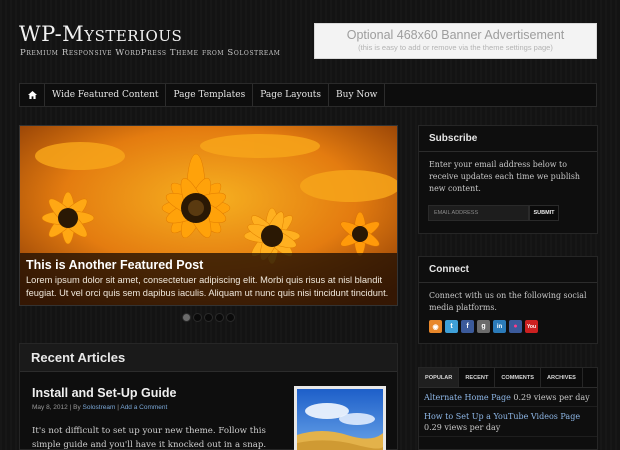 The width and height of the screenshot is (620, 450). Describe the element at coordinates (502, 416) in the screenshot. I see `popular-item-link: How to Set Up a YouTube Videos Page` at that location.